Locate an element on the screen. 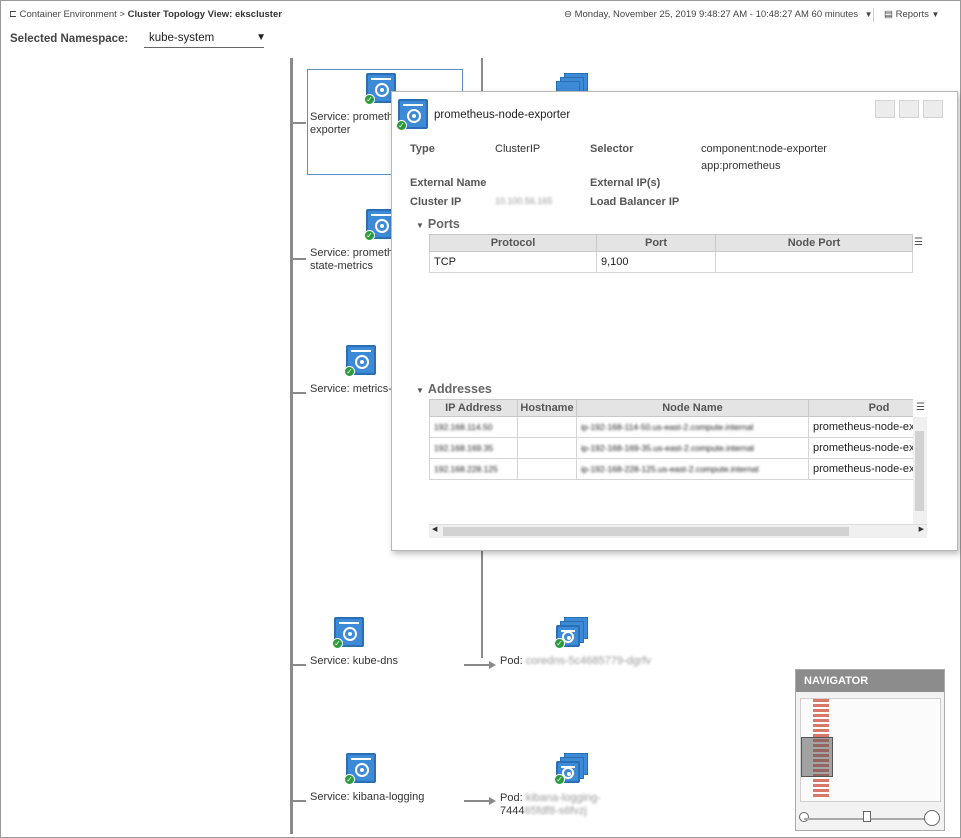 The width and height of the screenshot is (961, 838). hostname-cell is located at coordinates (547, 469).